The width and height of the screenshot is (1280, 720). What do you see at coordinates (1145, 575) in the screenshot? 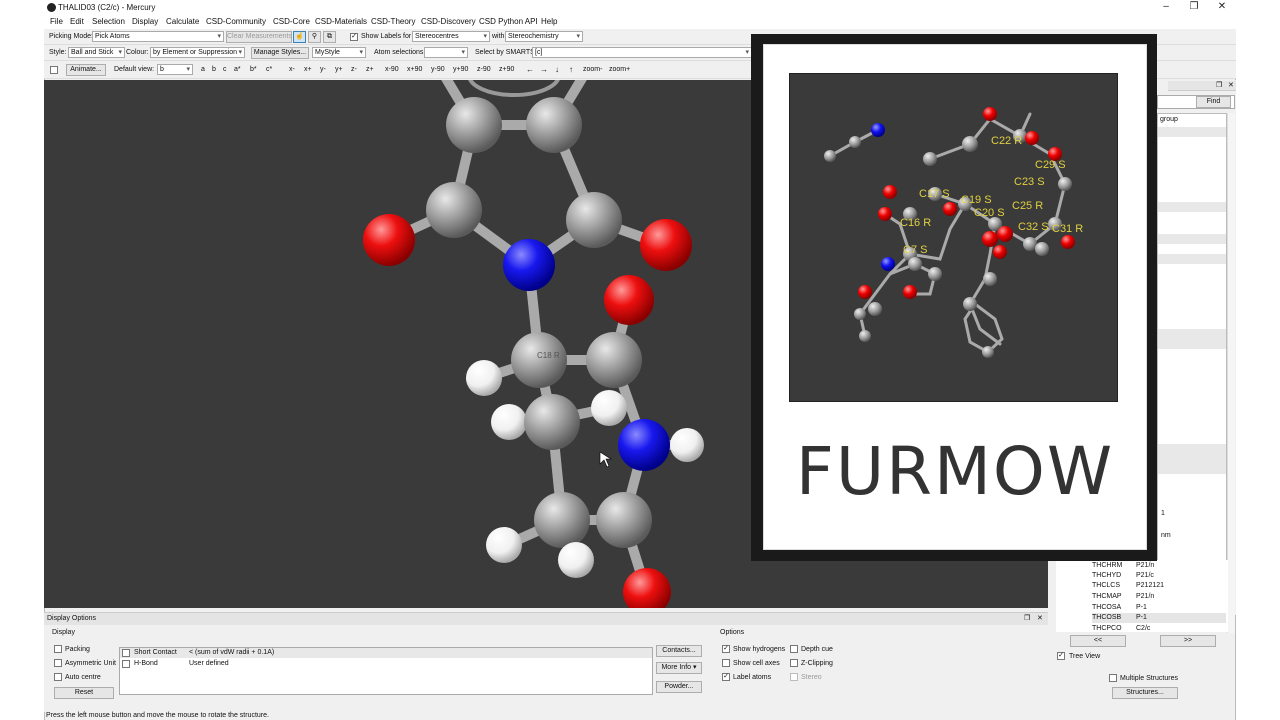
I see `space-group: P21/c` at bounding box center [1145, 575].